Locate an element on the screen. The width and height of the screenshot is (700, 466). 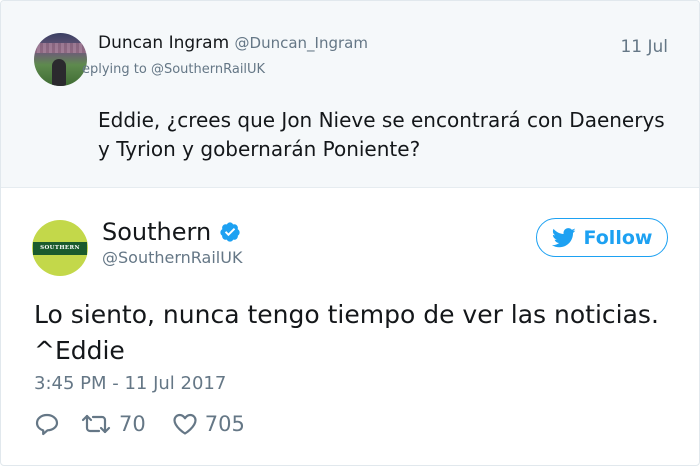
parent-author: Duncan Ingram @Duncan_Ingram is located at coordinates (233, 43).